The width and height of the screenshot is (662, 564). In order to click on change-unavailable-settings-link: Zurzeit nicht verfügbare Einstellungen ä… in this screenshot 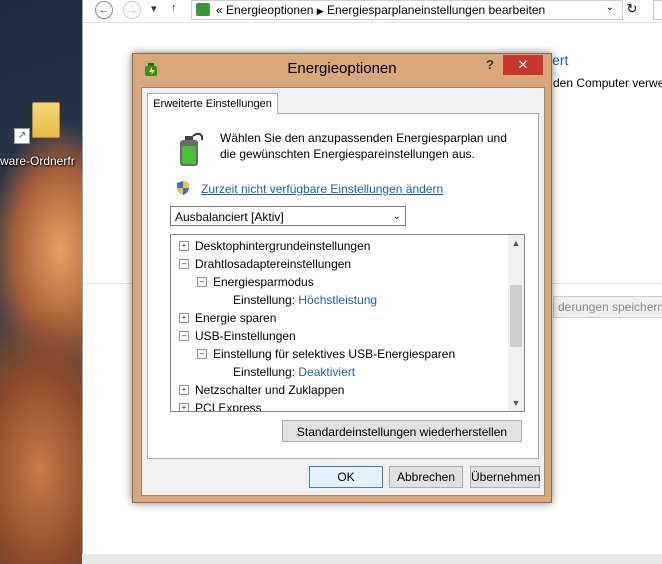, I will do `click(322, 189)`.